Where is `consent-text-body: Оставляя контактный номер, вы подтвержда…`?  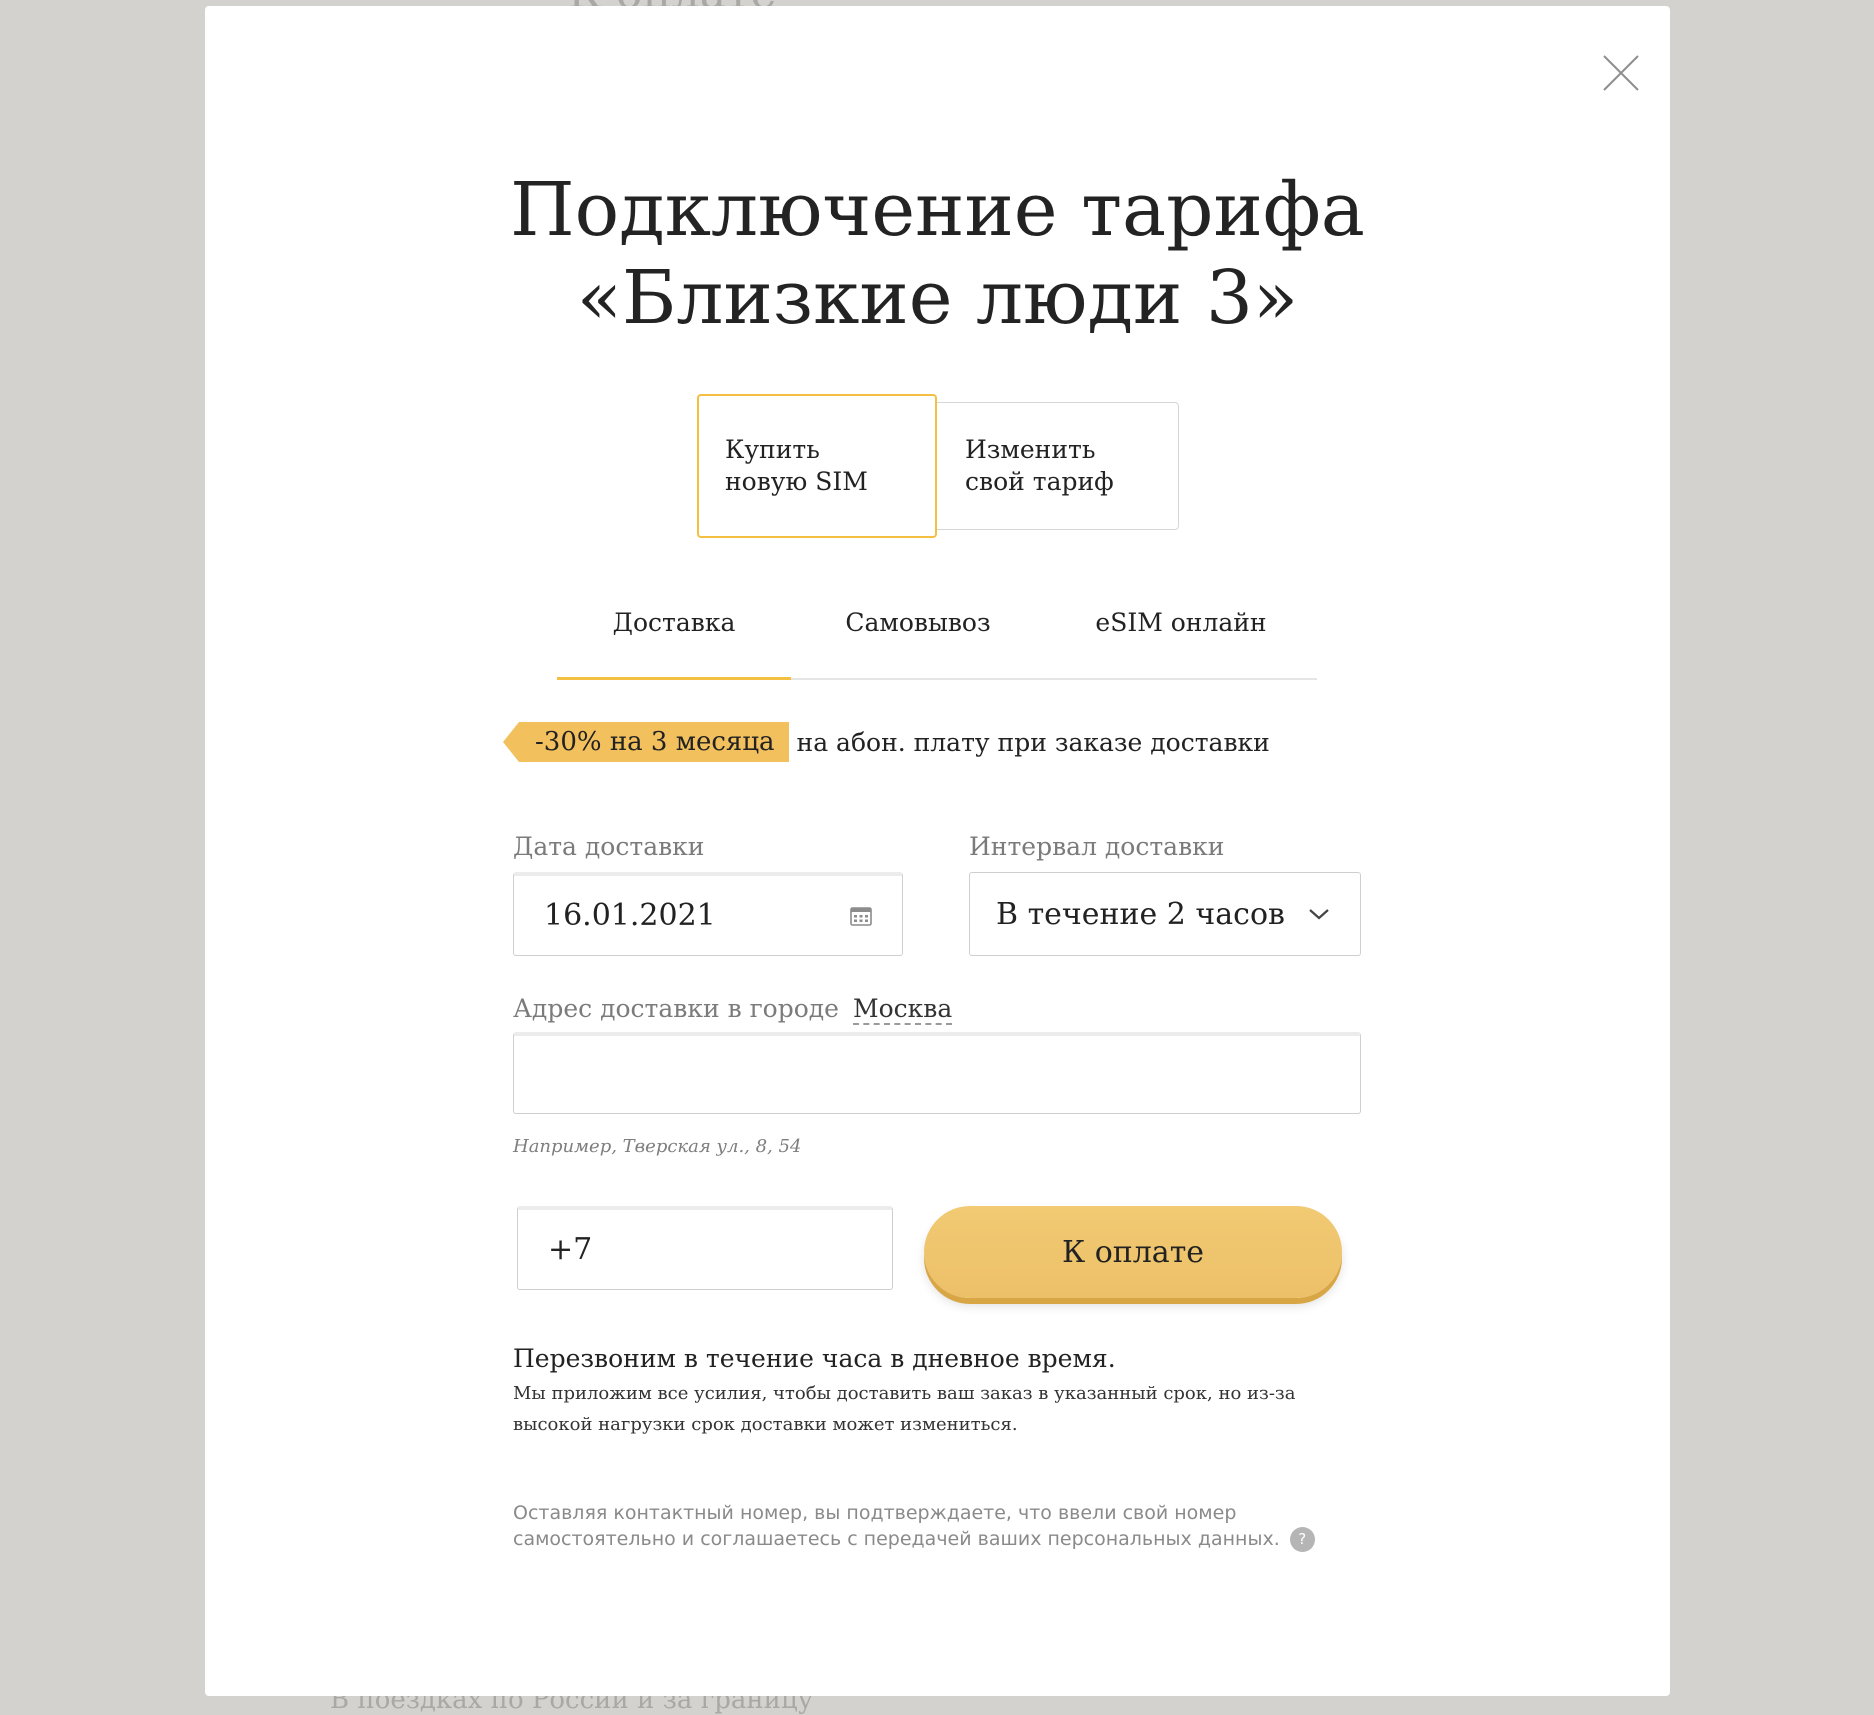 consent-text-body: Оставляя контактный номер, вы подтвержда… is located at coordinates (896, 1526).